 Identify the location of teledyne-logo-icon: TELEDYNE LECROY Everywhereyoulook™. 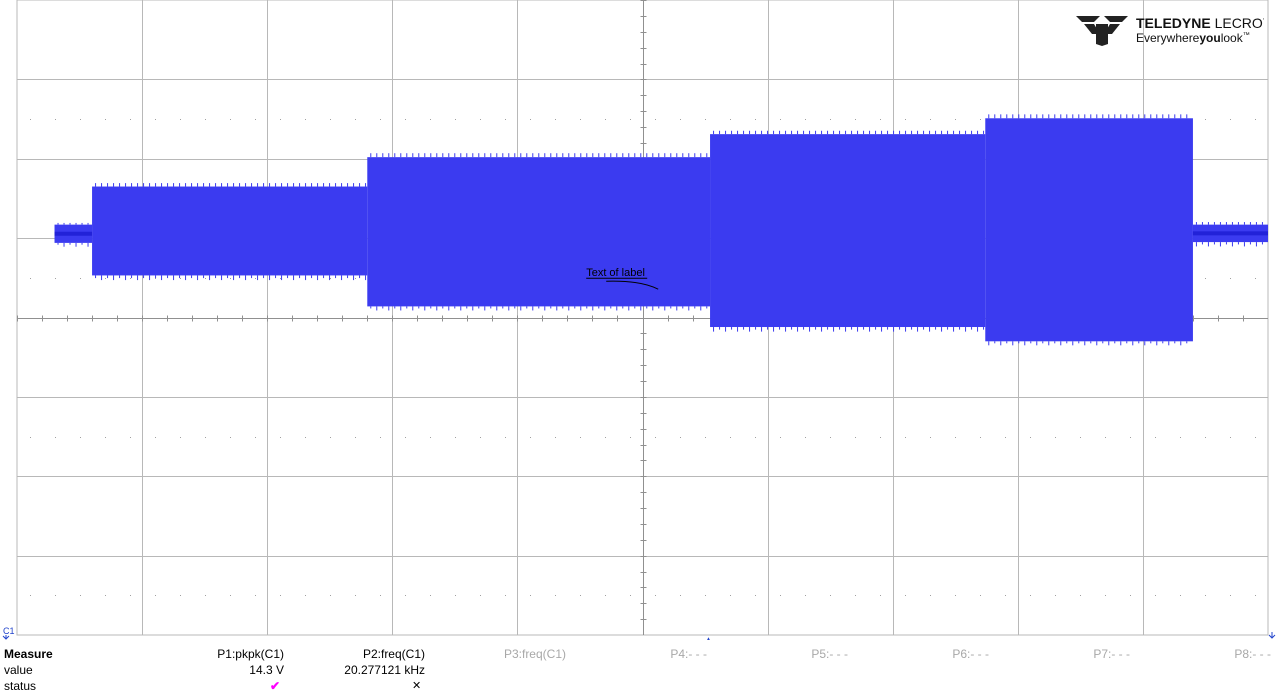
(1174, 30).